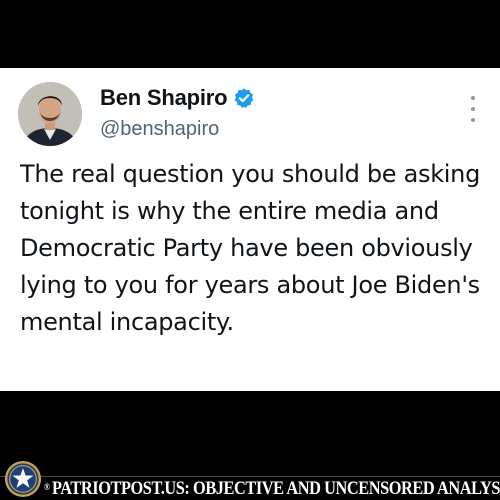 This screenshot has width=500, height=500. What do you see at coordinates (47, 487) in the screenshot?
I see `registered-mark: ®` at bounding box center [47, 487].